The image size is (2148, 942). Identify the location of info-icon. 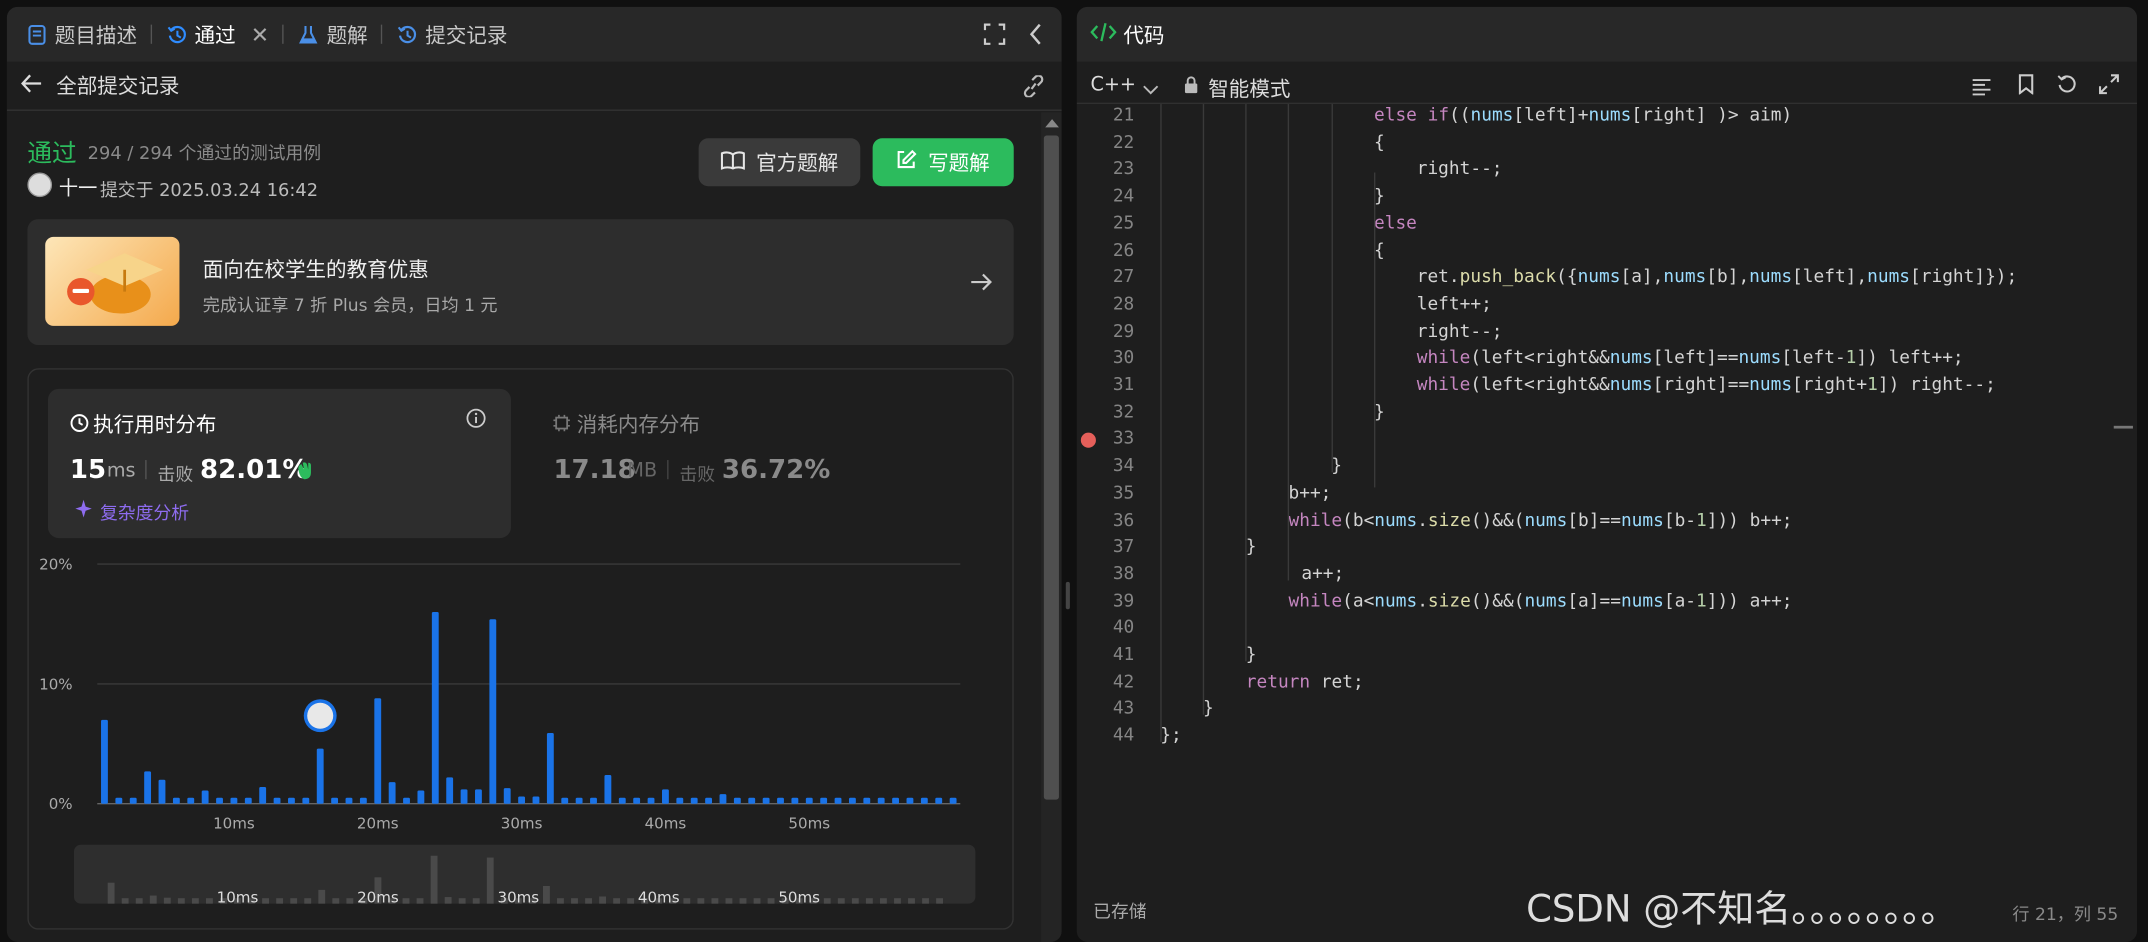
(476, 421).